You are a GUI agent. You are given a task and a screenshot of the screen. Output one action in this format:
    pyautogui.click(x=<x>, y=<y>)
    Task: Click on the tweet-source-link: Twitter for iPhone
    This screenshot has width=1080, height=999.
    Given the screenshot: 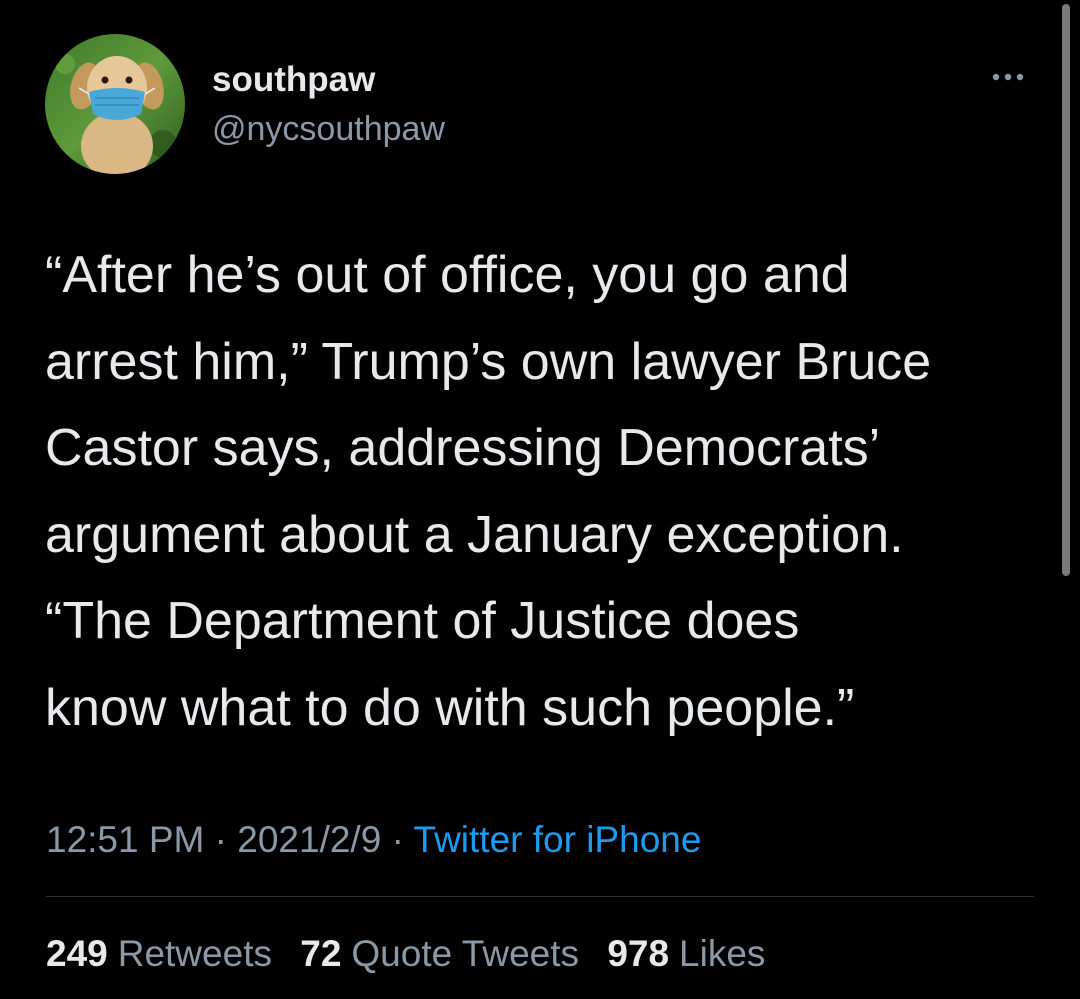 What is the action you would take?
    pyautogui.click(x=558, y=839)
    